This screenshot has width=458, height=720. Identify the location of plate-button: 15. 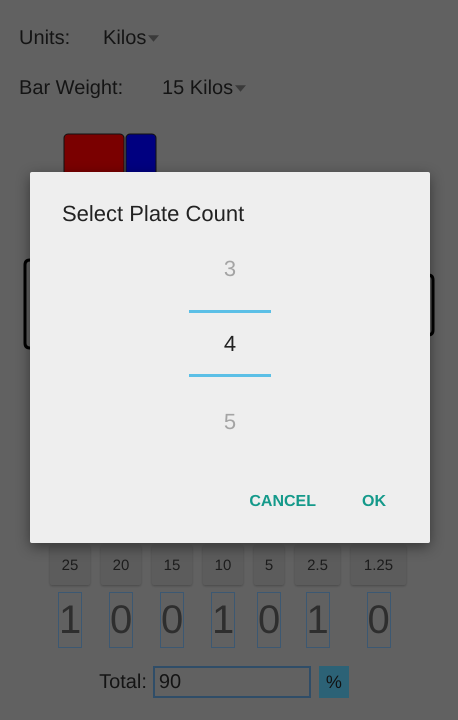
(172, 565).